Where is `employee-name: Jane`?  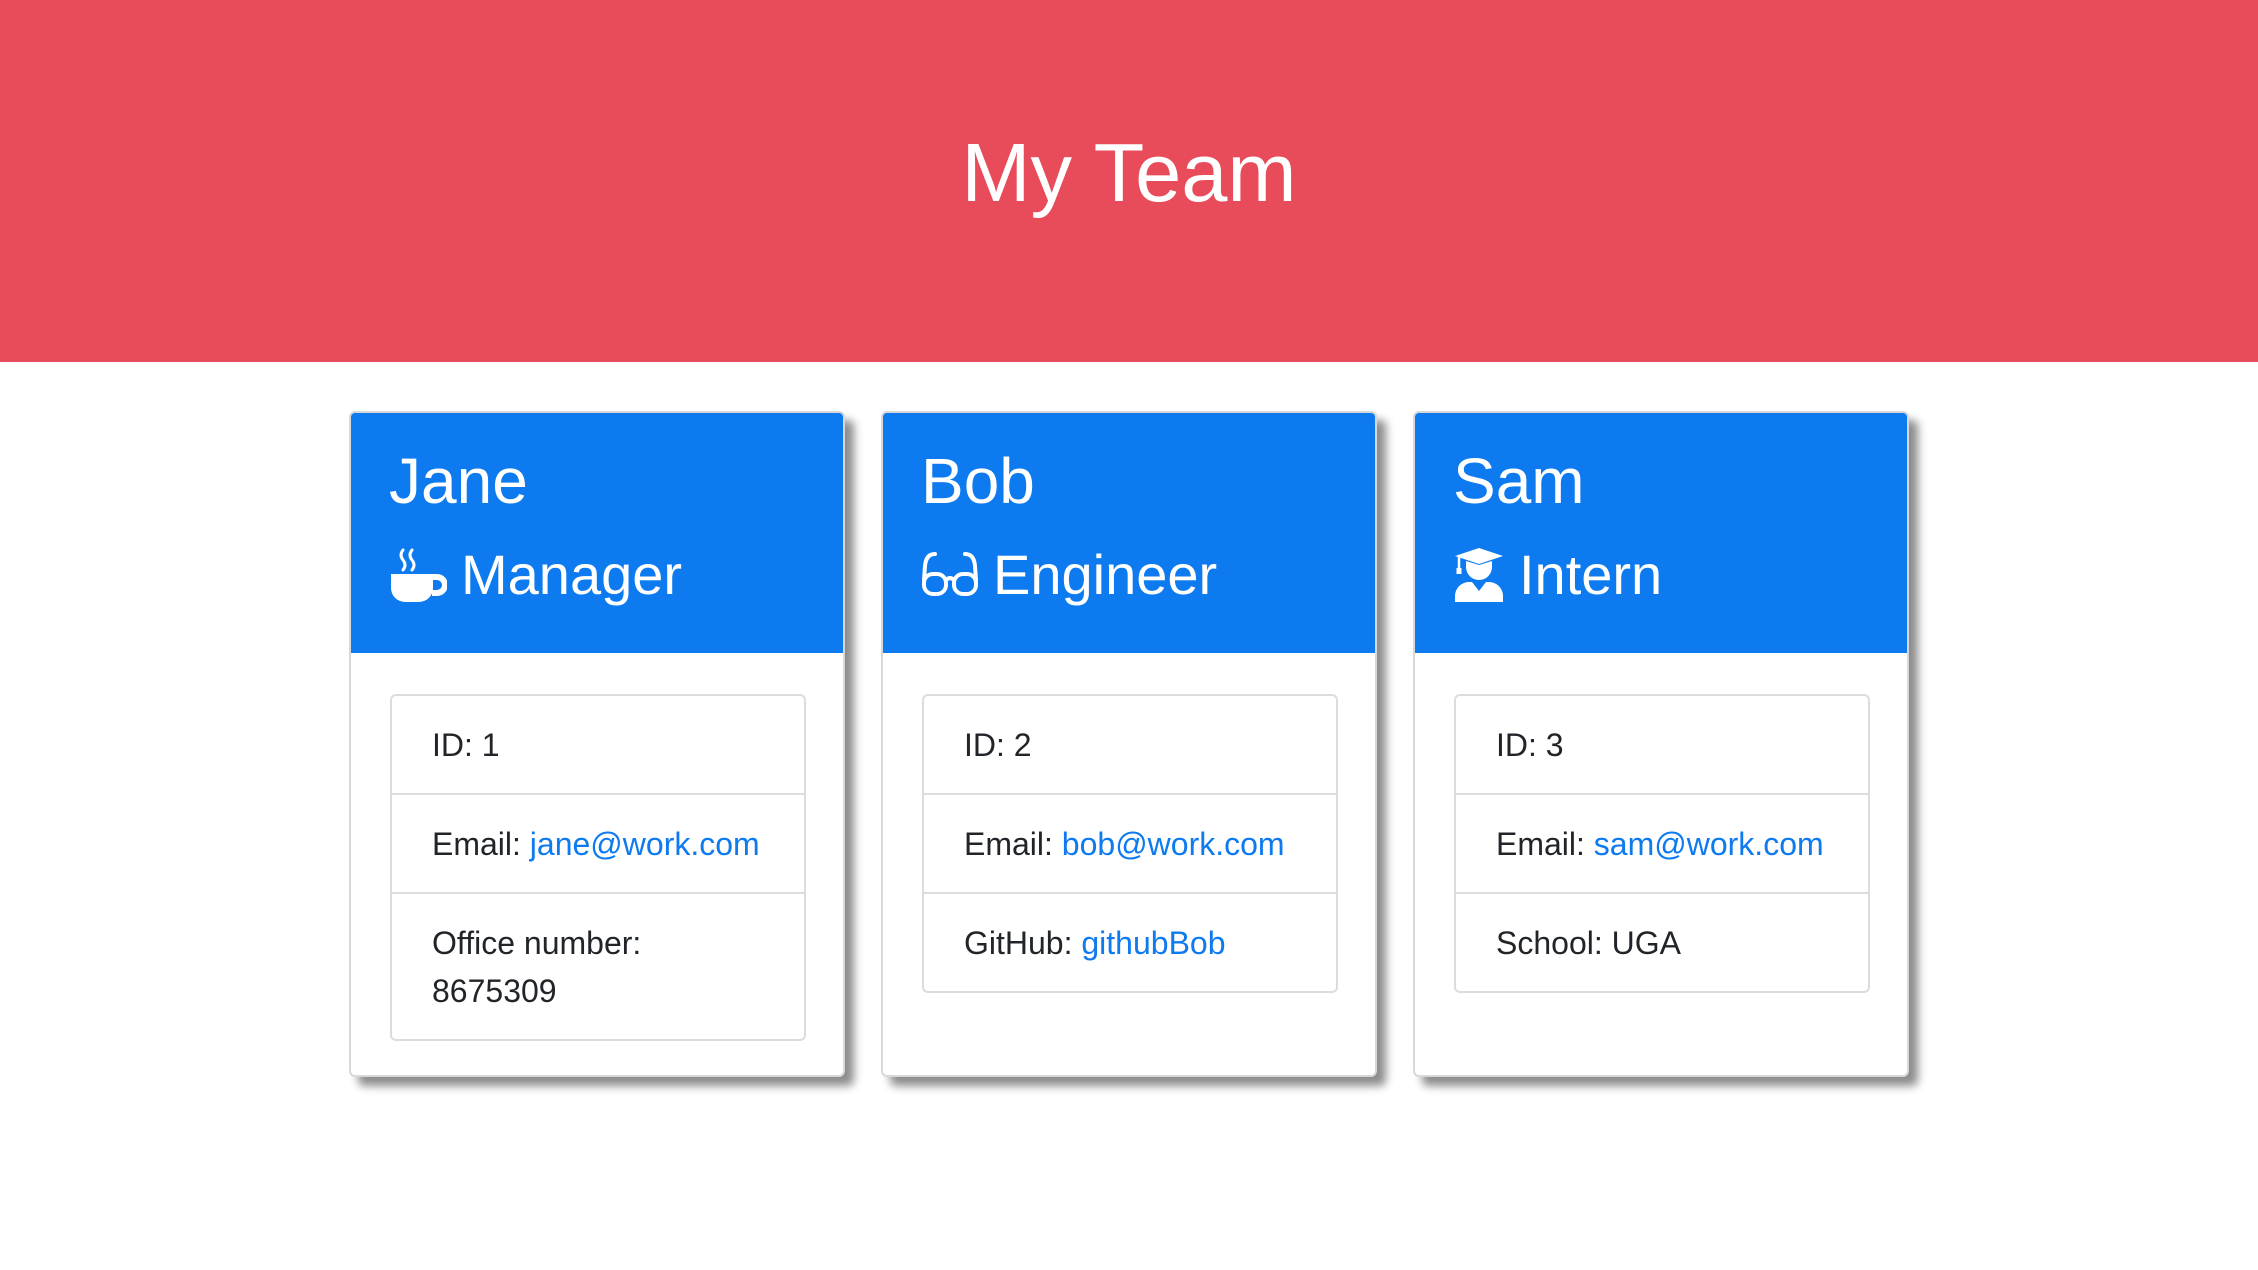
employee-name: Jane is located at coordinates (458, 481).